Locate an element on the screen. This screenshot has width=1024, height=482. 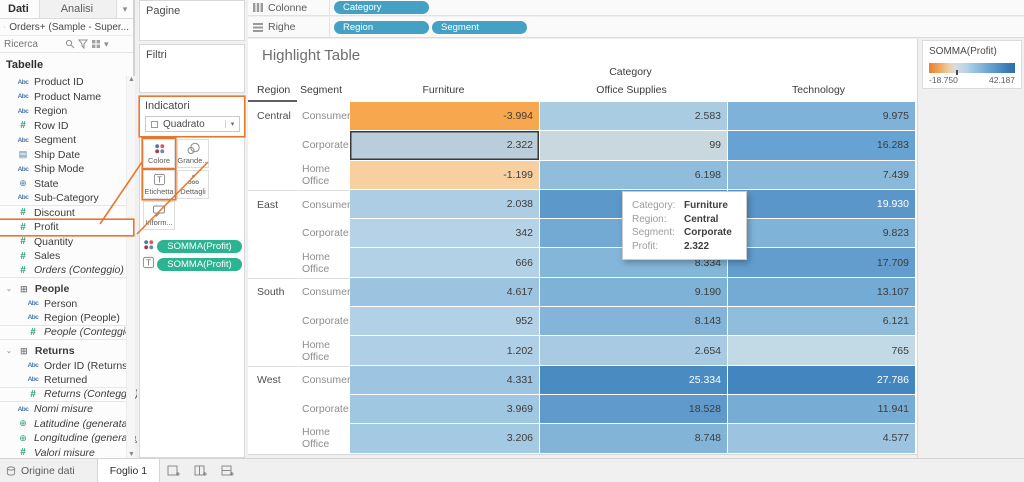
field-item: # Row ID is located at coordinates (66, 126).